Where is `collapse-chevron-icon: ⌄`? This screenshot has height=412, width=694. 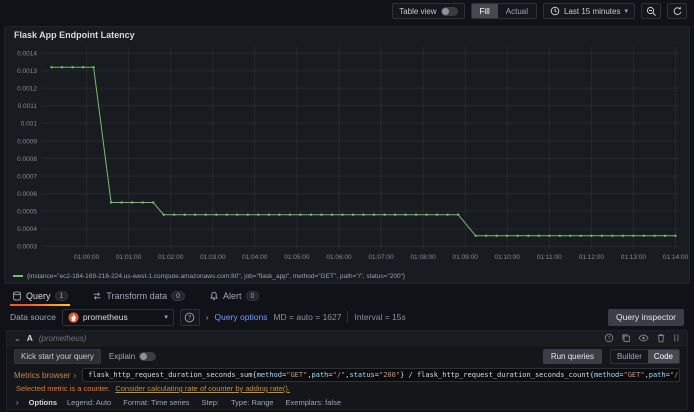 collapse-chevron-icon: ⌄ is located at coordinates (17, 338).